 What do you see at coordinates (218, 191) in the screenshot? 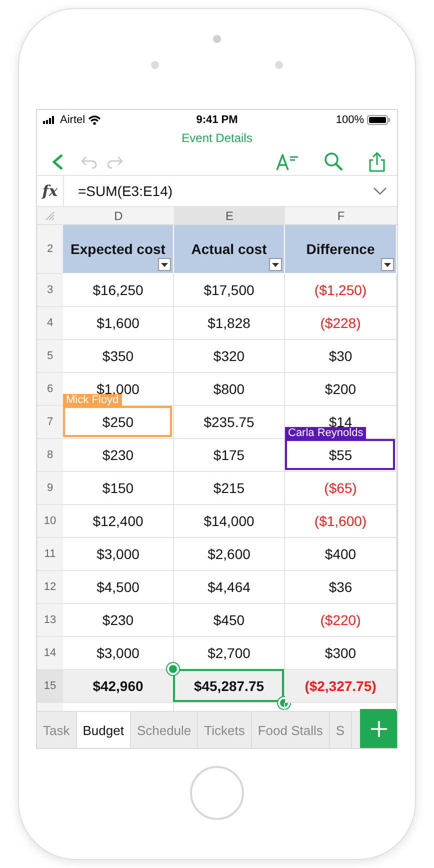
I see `formula-field: =SUM(E3:E14)` at bounding box center [218, 191].